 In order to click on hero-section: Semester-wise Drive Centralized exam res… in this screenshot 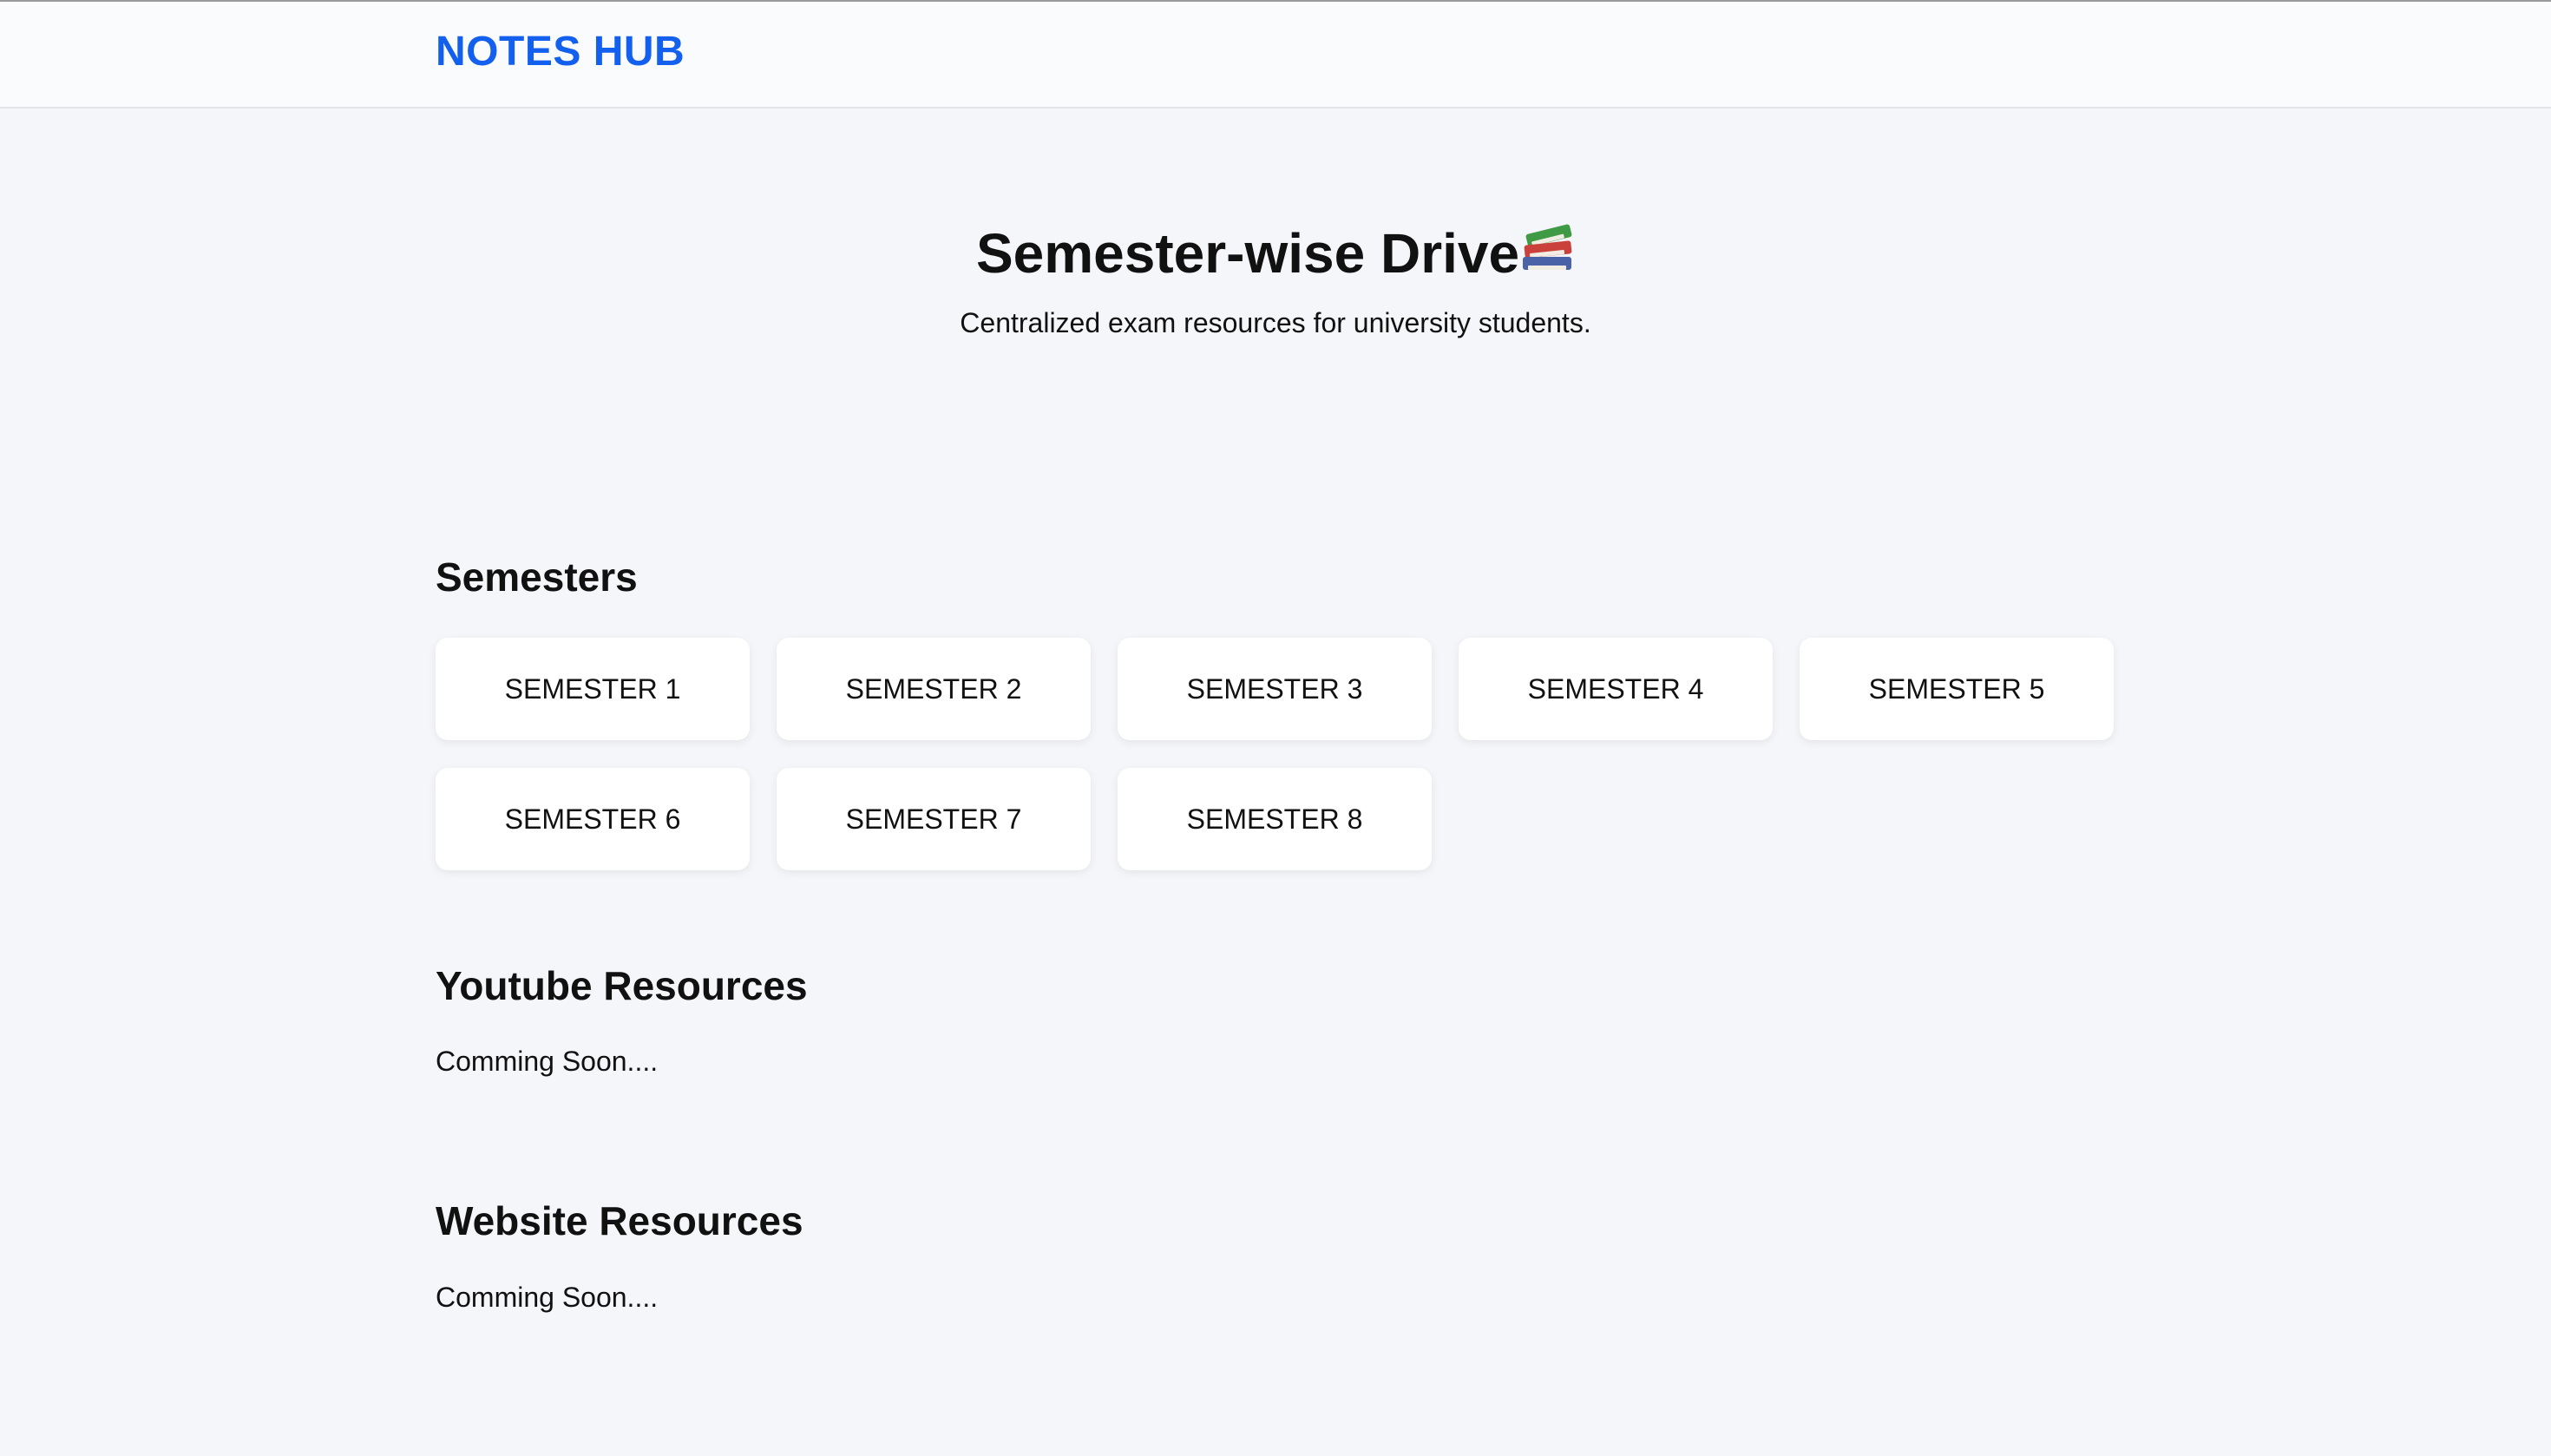, I will do `click(1275, 278)`.